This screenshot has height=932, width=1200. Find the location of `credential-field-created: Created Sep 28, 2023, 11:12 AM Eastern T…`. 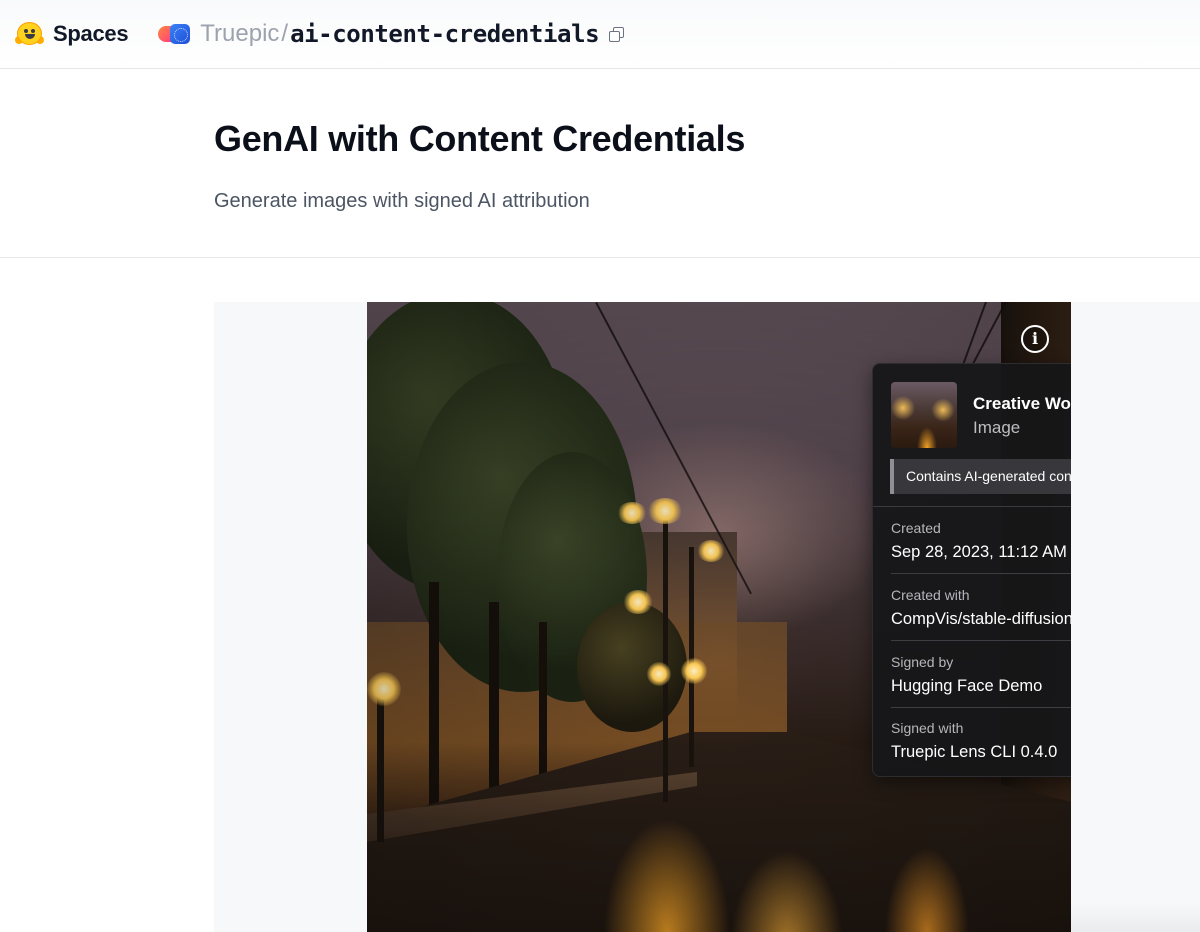

credential-field-created: Created Sep 28, 2023, 11:12 AM Eastern T… is located at coordinates (981, 540).